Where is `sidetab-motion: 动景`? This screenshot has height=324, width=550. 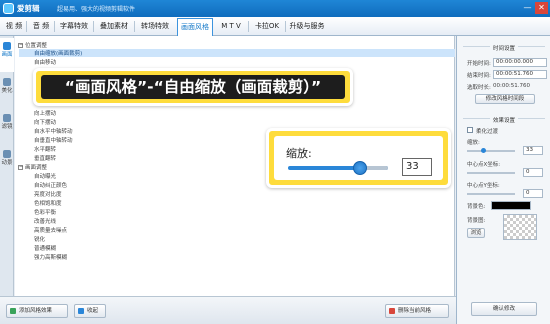 sidetab-motion: 动景 is located at coordinates (7, 163).